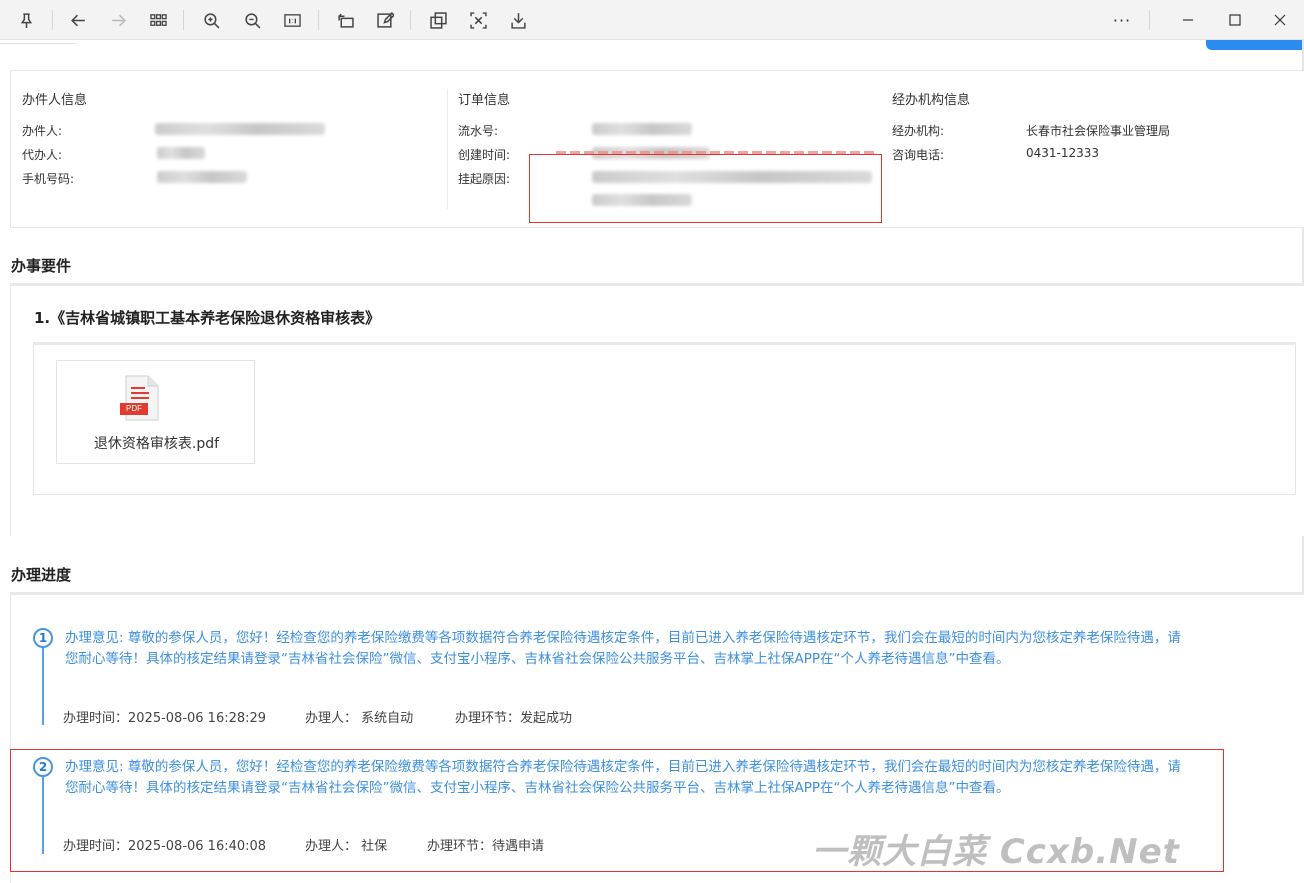 This screenshot has height=883, width=1304. What do you see at coordinates (41, 575) in the screenshot?
I see `progress-section-title: 办理进度` at bounding box center [41, 575].